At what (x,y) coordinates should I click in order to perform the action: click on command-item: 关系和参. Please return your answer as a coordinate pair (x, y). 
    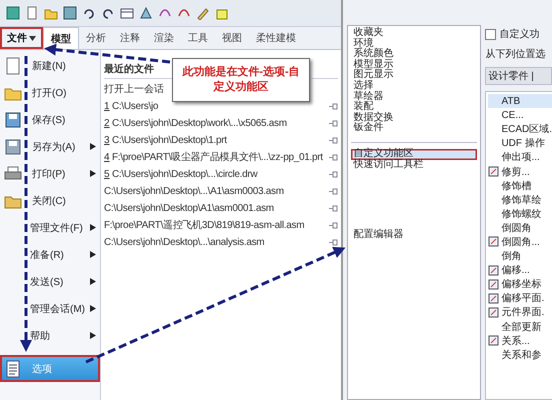
    Looking at the image, I should click on (520, 355).